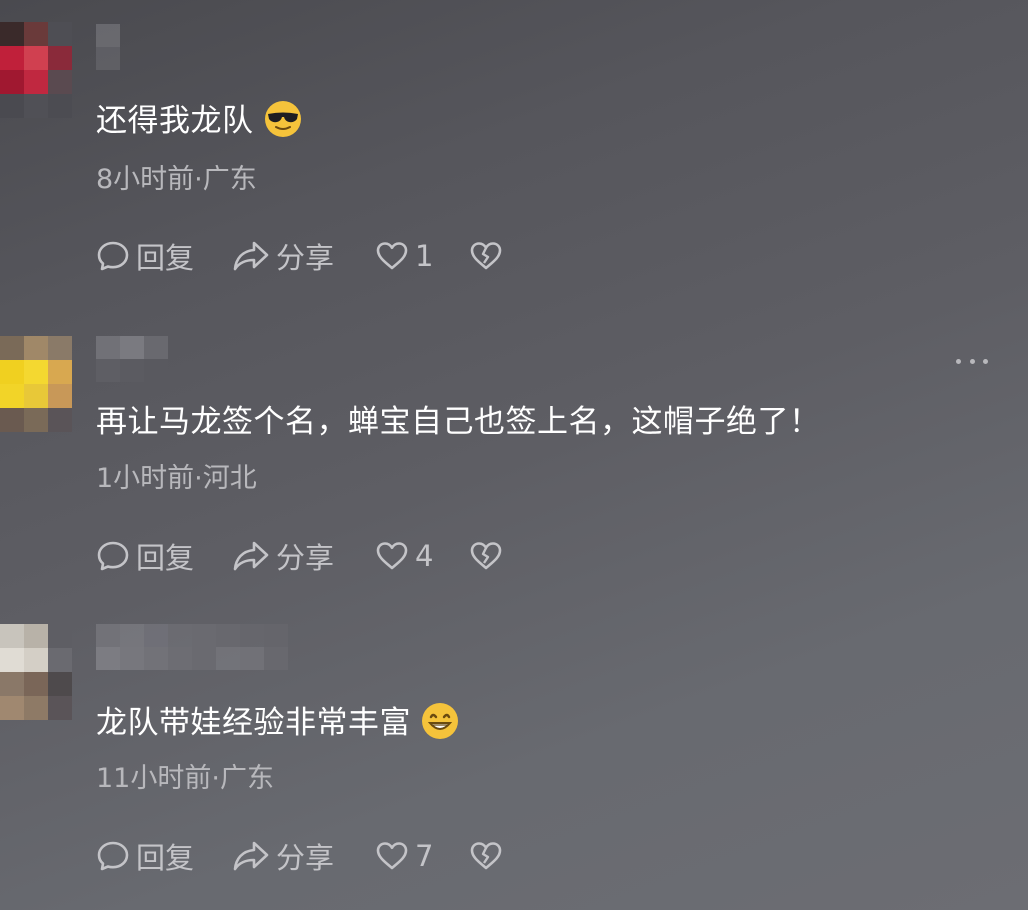 The width and height of the screenshot is (1028, 910). I want to click on sunglasses-emoji, so click(282, 119).